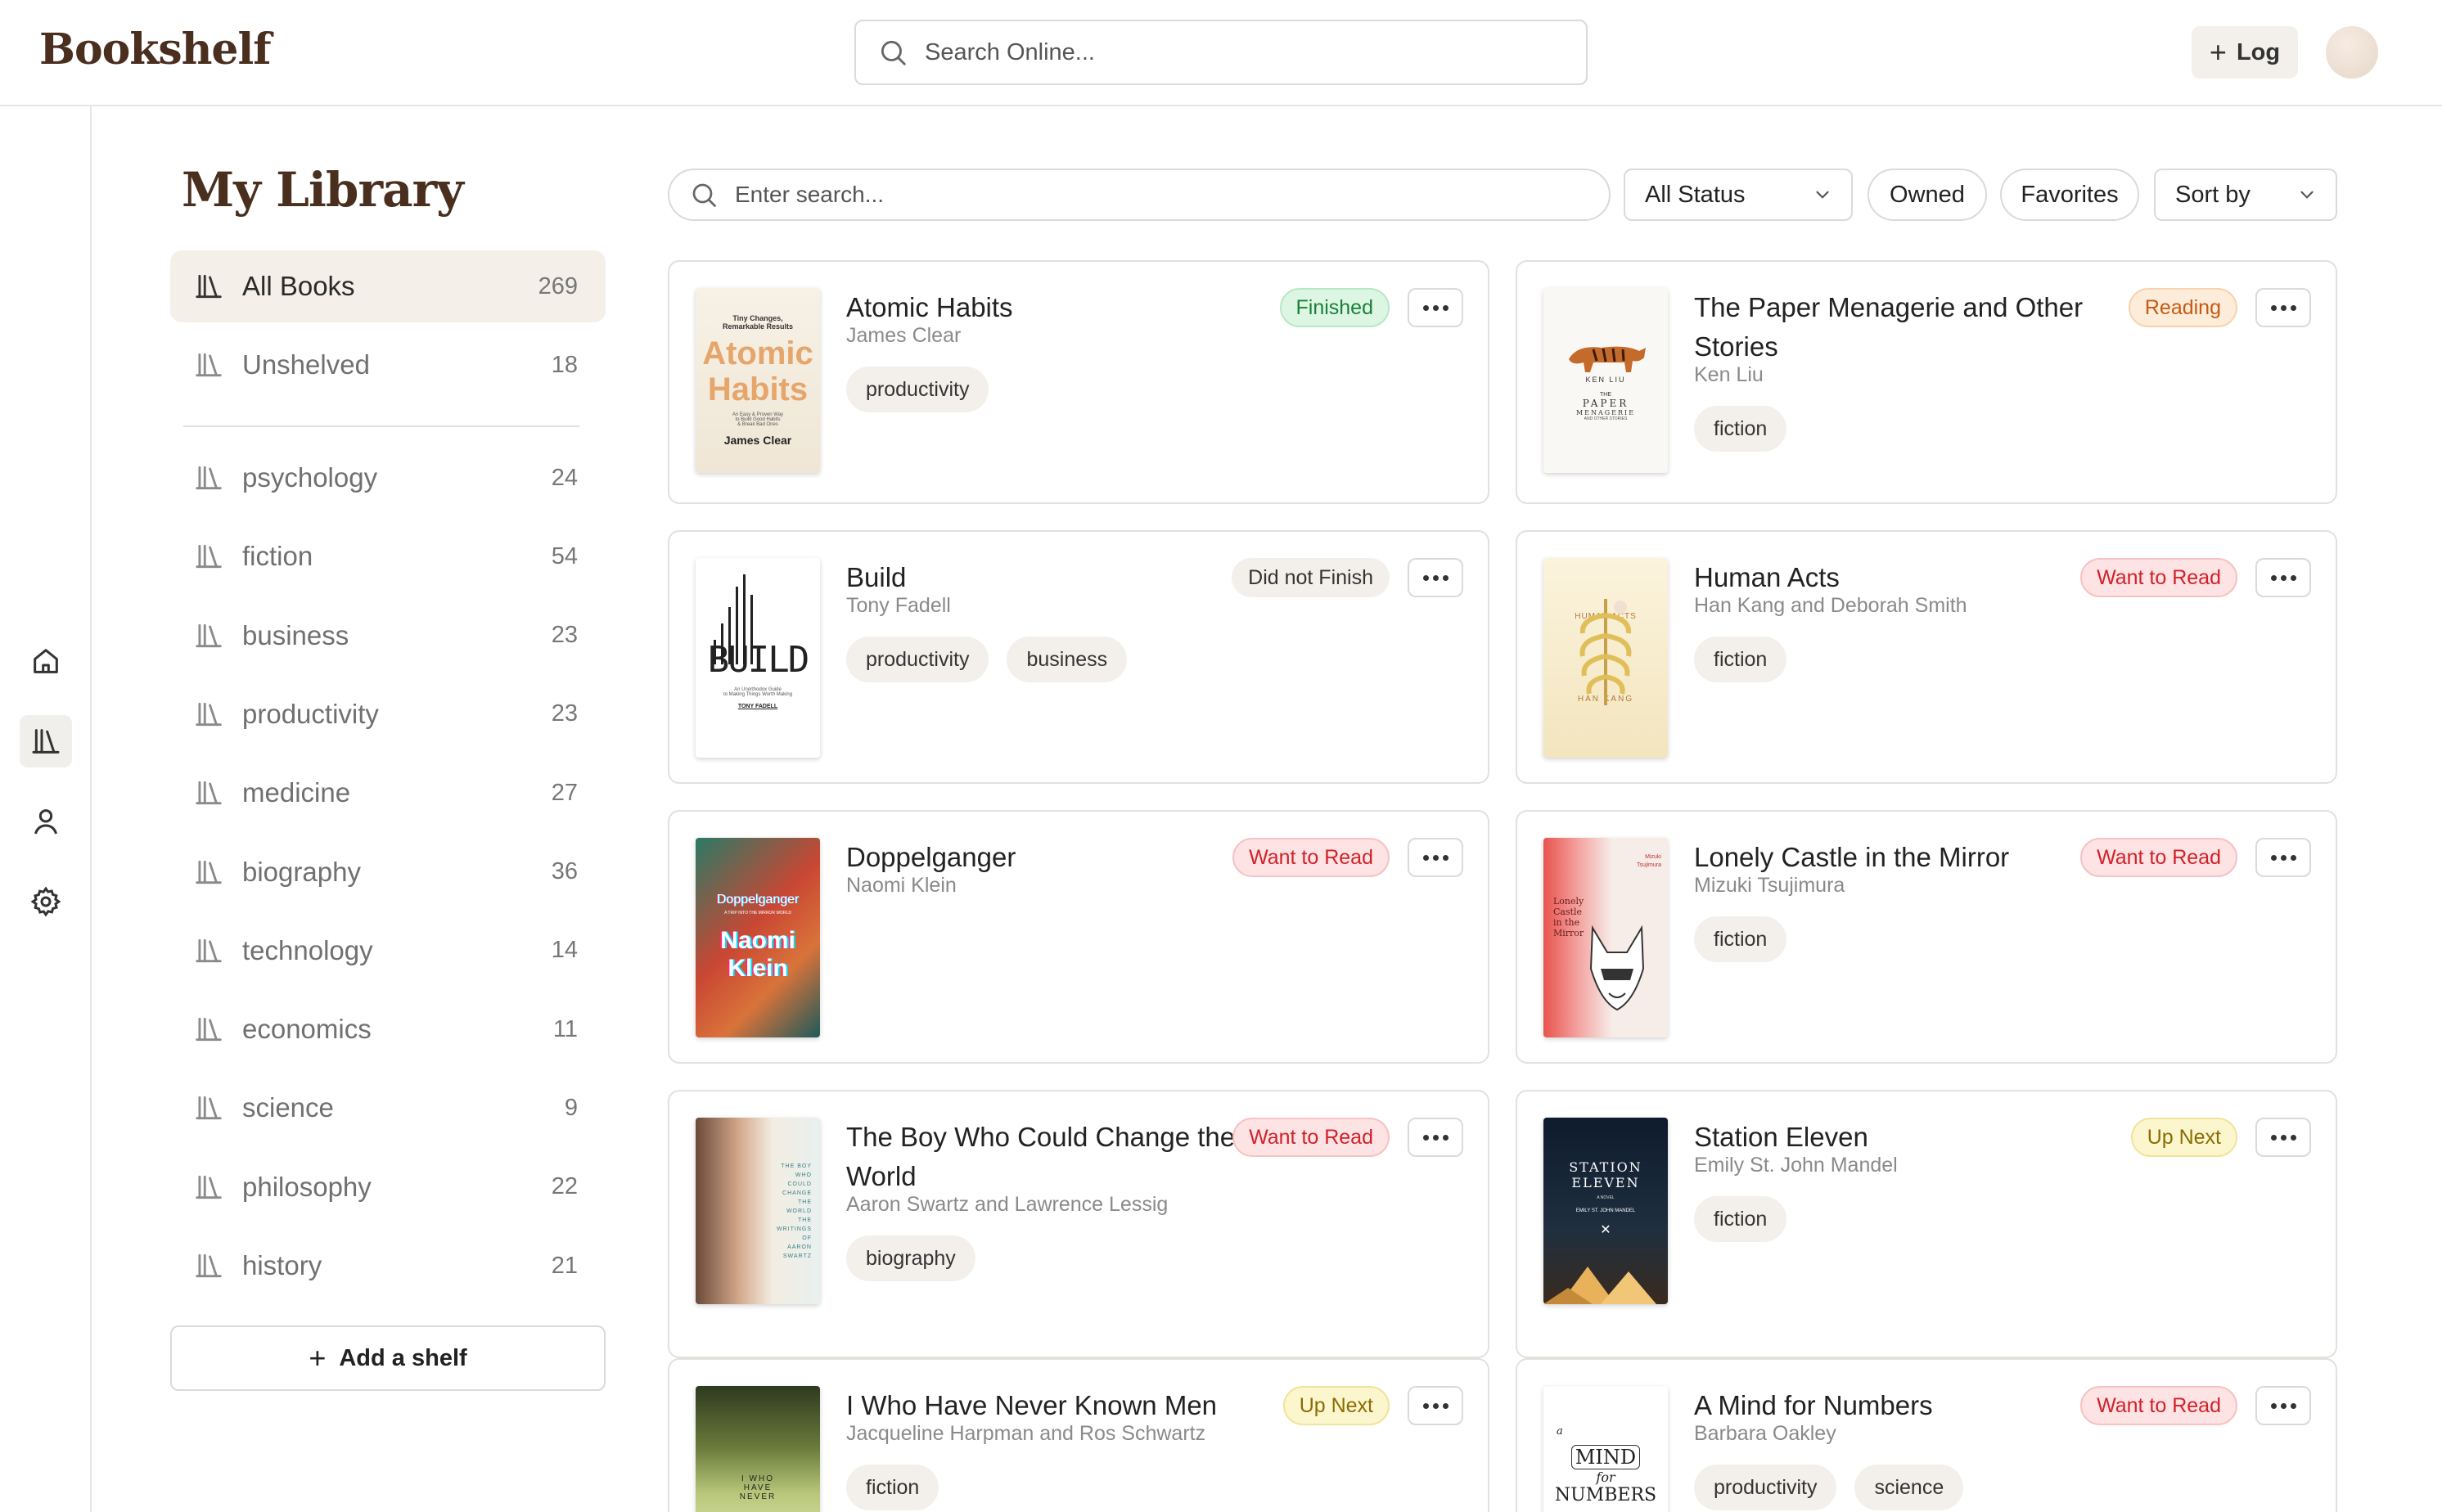 The height and width of the screenshot is (1512, 2442). What do you see at coordinates (1915, 328) in the screenshot?
I see `book-title: The Paper Menagerie and Other Stories` at bounding box center [1915, 328].